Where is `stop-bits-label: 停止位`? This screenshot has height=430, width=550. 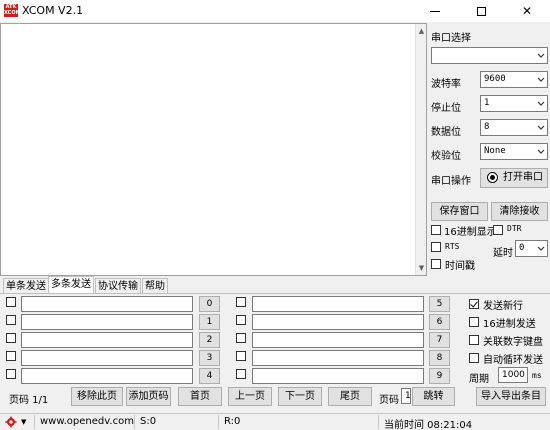
stop-bits-label: 停止位 is located at coordinates (446, 108).